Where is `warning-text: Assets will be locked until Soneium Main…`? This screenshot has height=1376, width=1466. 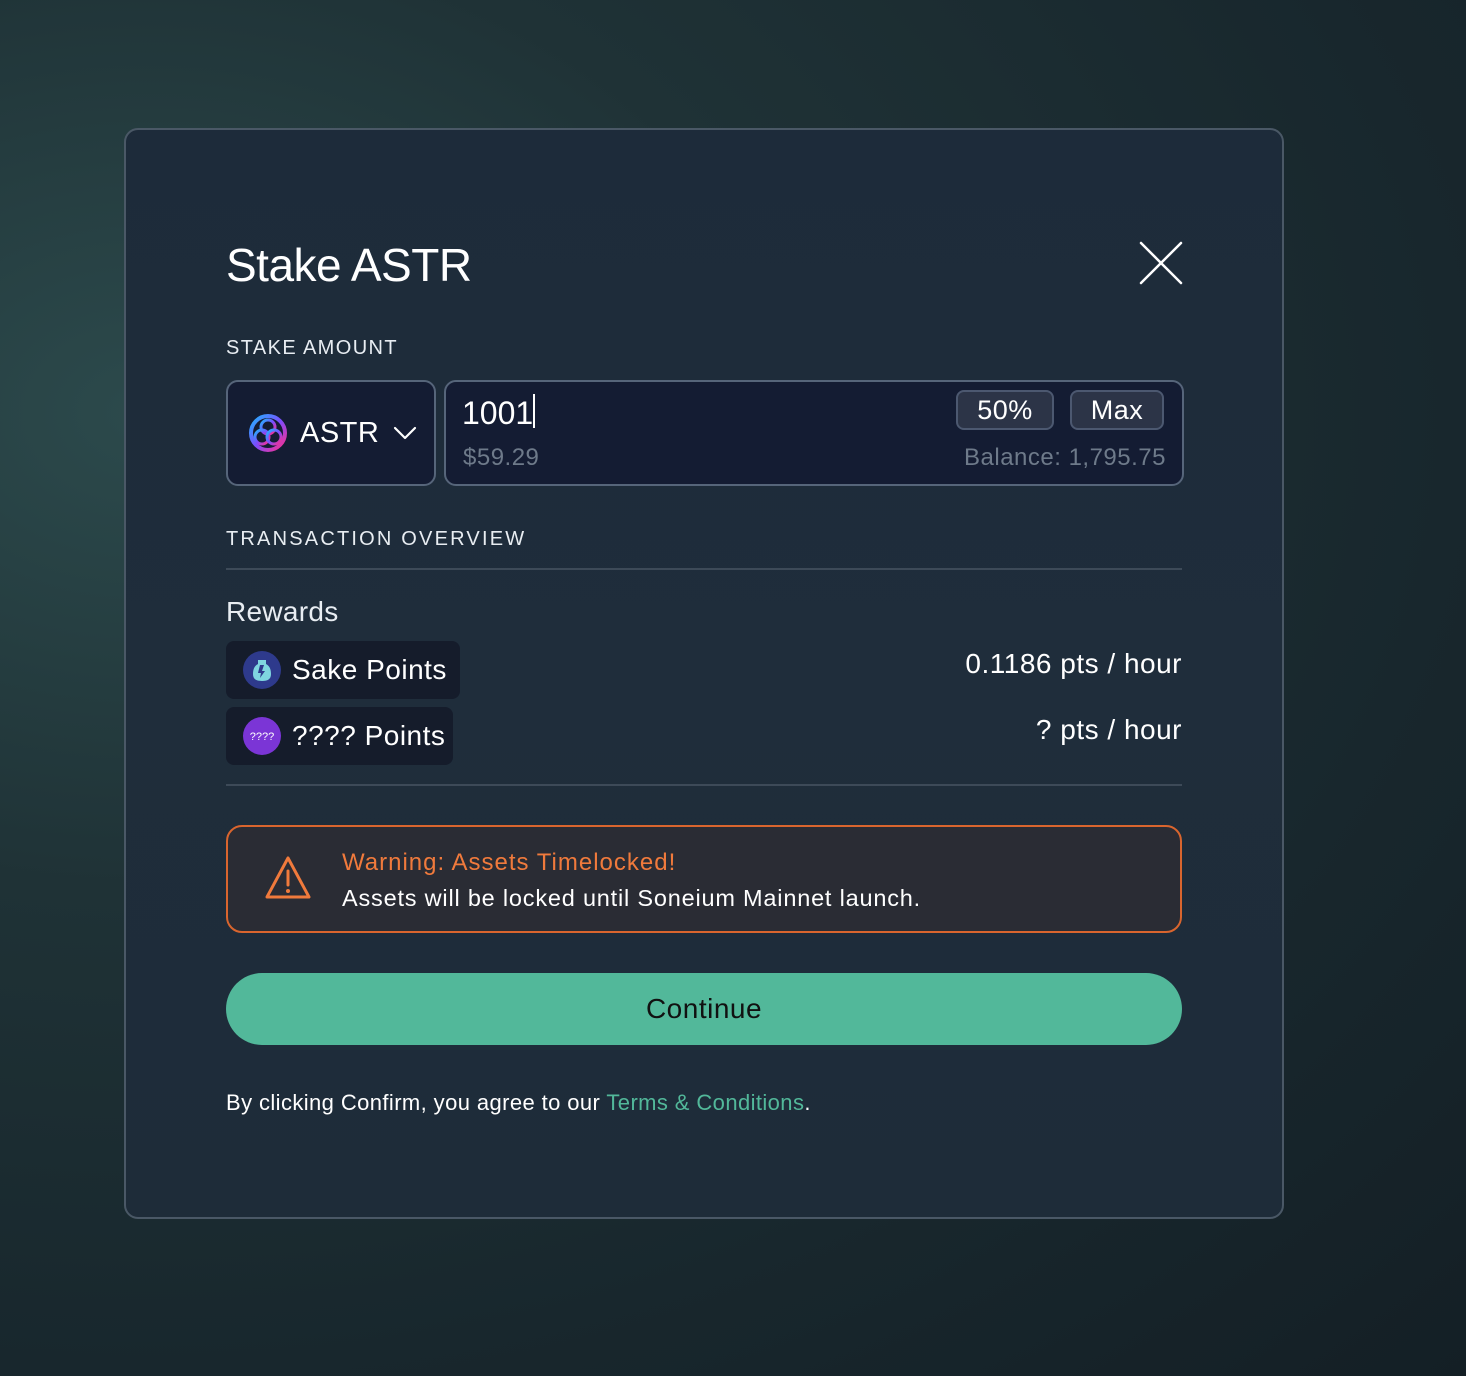
warning-text: Assets will be locked until Soneium Main… is located at coordinates (631, 898).